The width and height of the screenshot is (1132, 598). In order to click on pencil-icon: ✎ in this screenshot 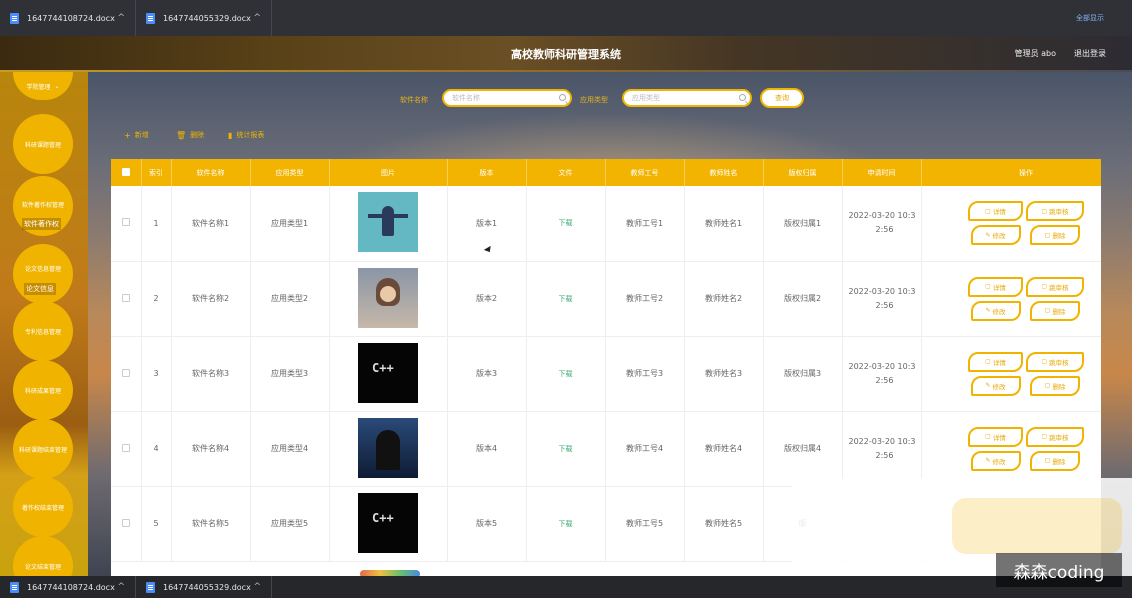, I will do `click(988, 235)`.